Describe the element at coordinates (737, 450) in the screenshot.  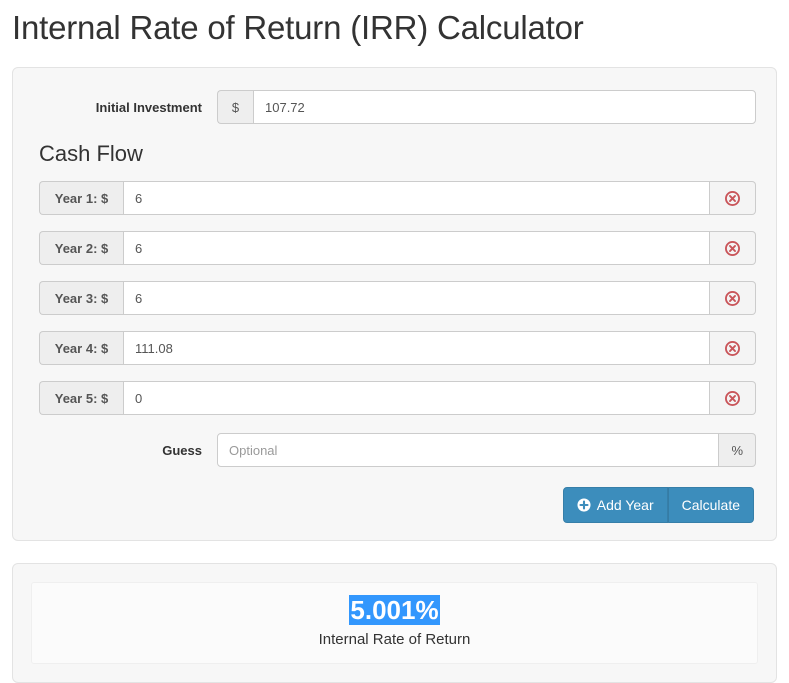
I see `percent-sign-addon: %` at that location.